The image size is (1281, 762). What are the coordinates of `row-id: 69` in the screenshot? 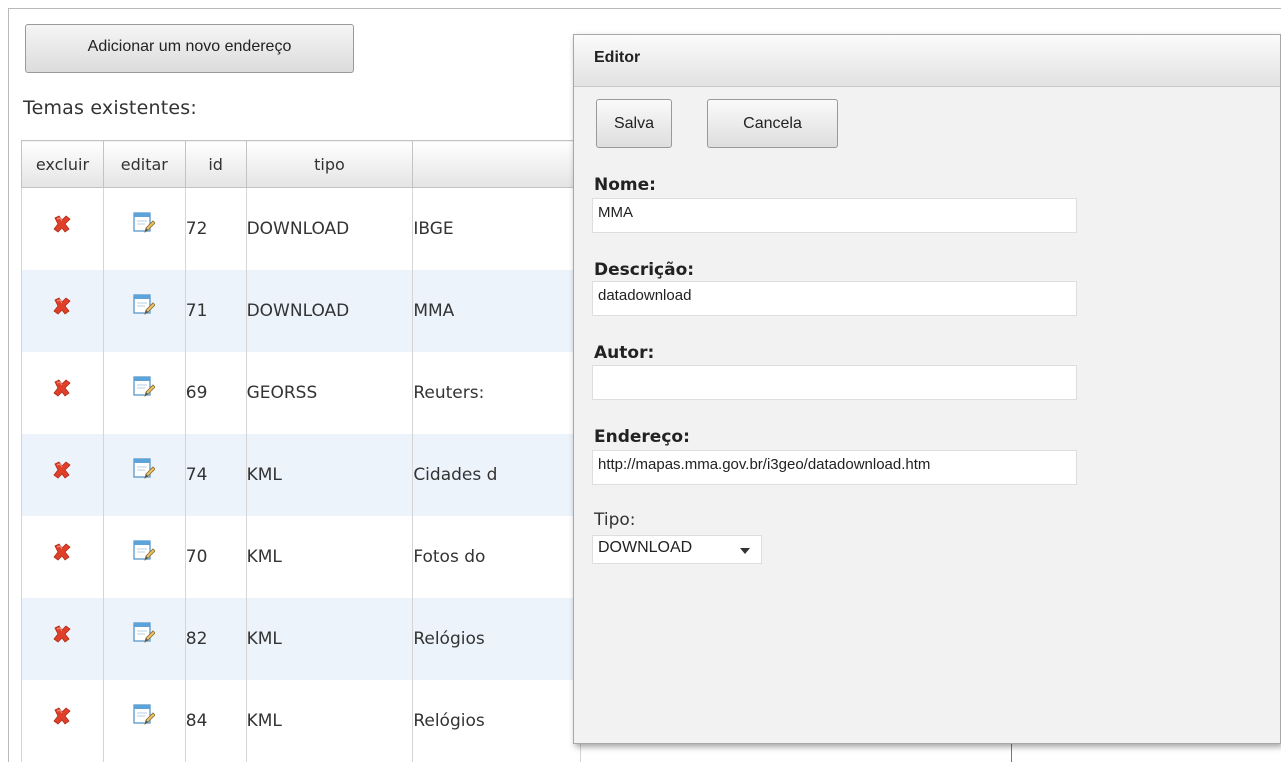 It's located at (215, 392).